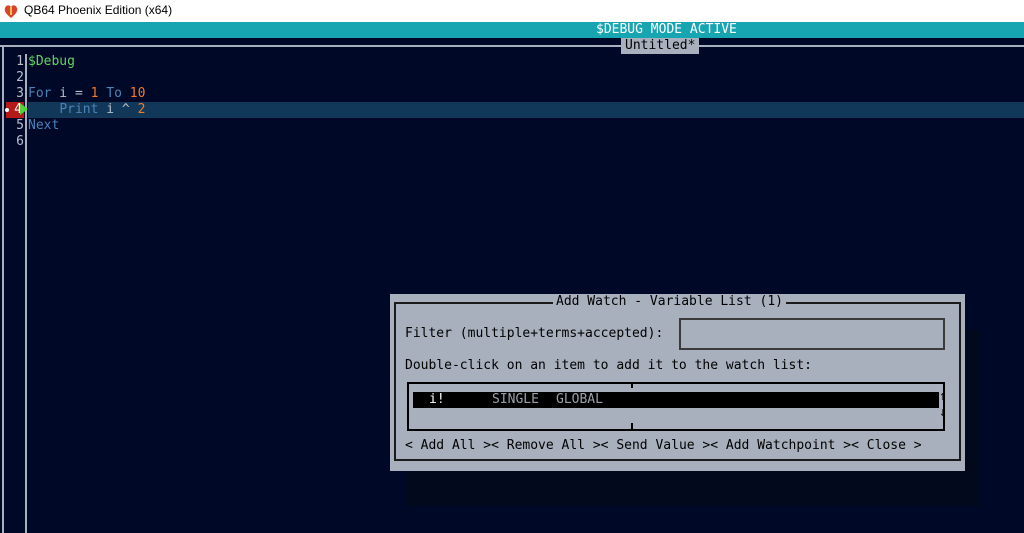  I want to click on code-line: For i = 1 To 10, so click(526, 94).